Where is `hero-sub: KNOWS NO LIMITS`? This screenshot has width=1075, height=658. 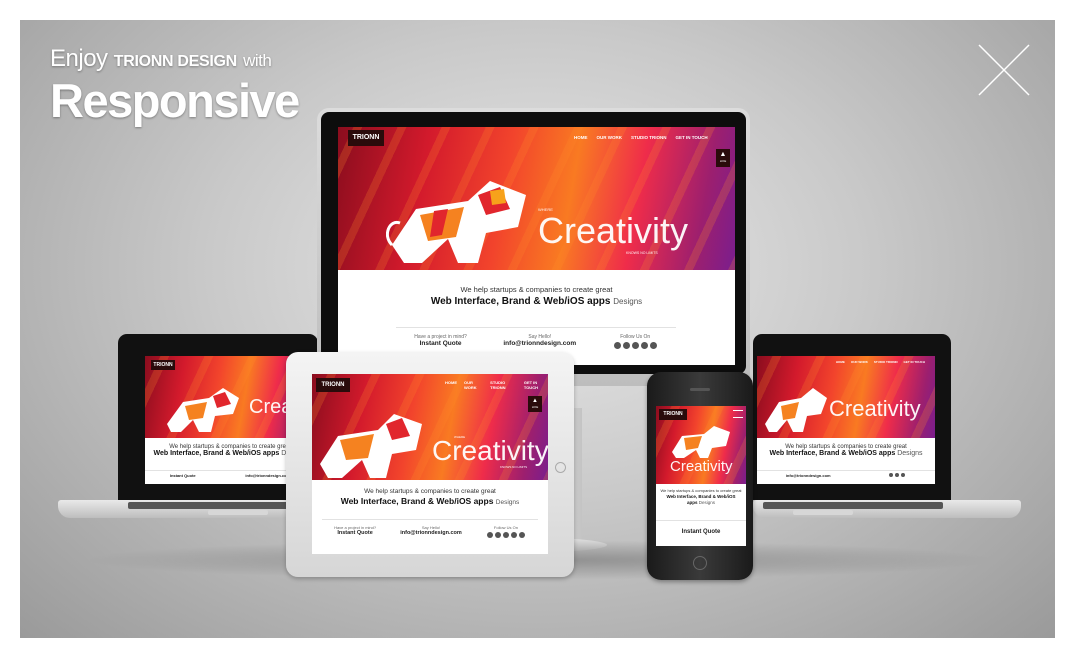
hero-sub: KNOWS NO LIMITS is located at coordinates (514, 467).